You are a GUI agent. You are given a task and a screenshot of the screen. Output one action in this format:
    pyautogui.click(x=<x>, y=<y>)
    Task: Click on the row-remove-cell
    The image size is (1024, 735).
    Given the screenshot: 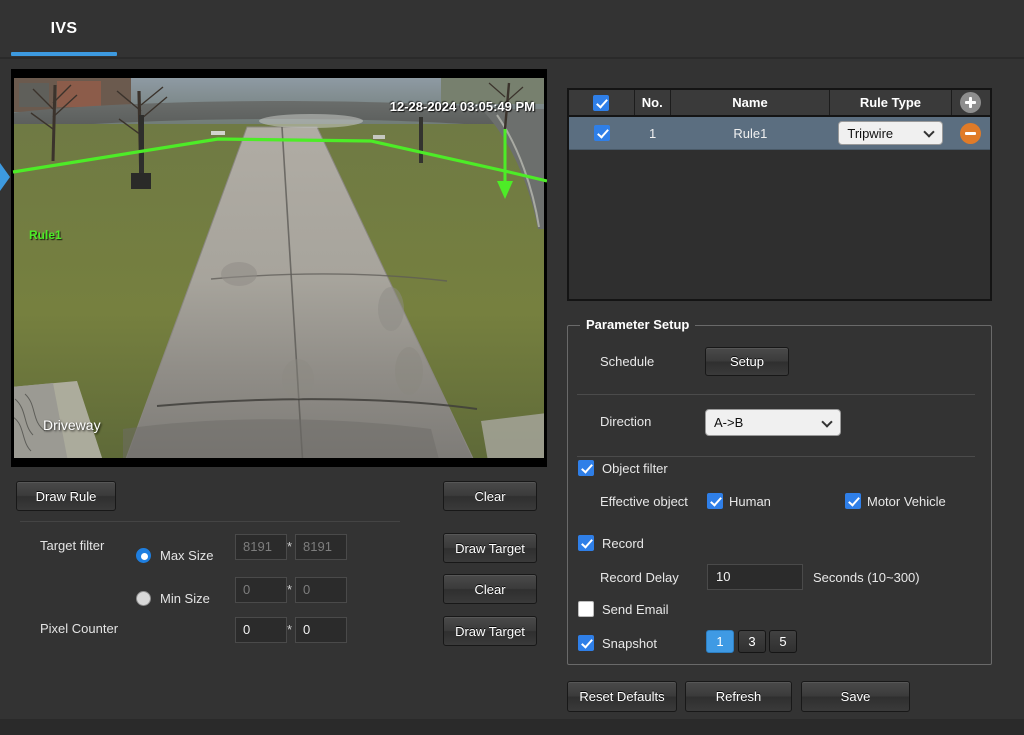 What is the action you would take?
    pyautogui.click(x=971, y=133)
    